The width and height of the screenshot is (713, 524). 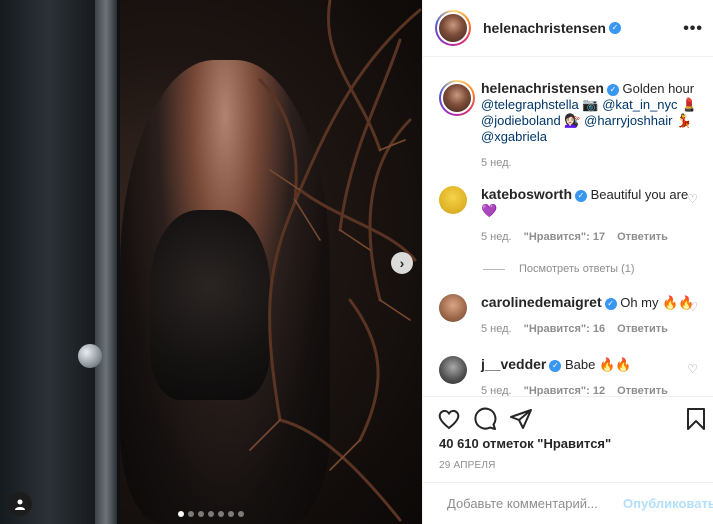 I want to click on caption-text: Golden hour, so click(x=656, y=88).